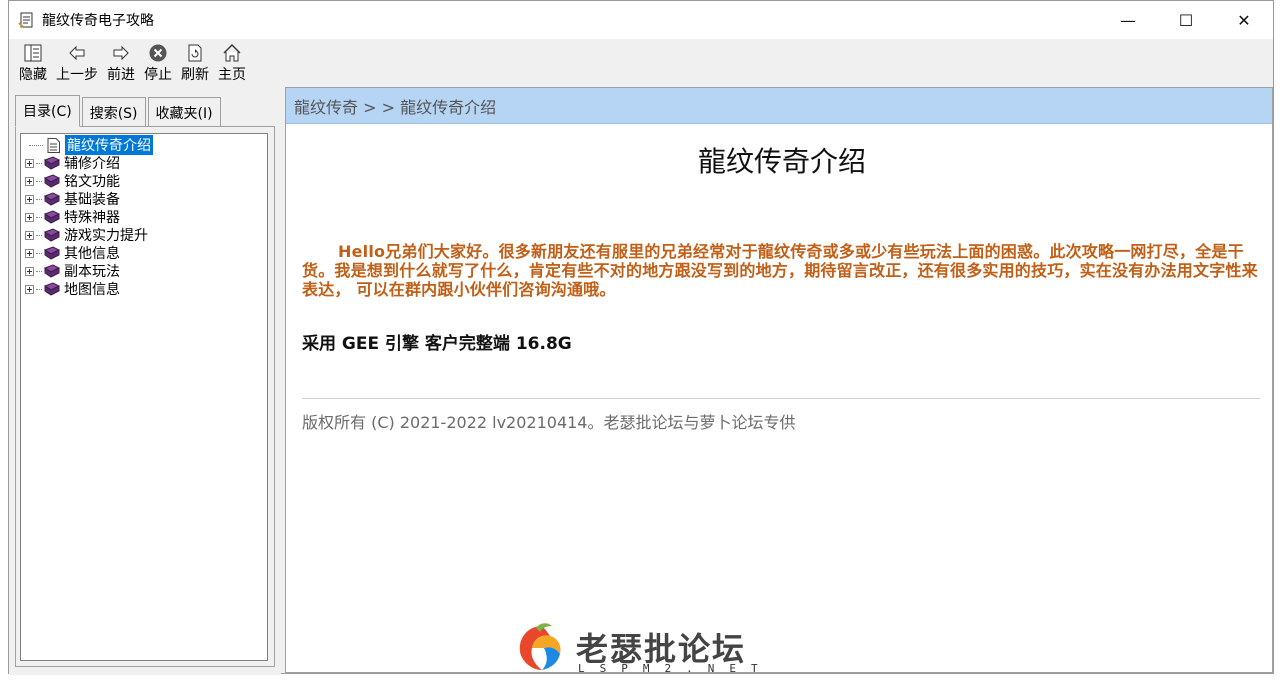 This screenshot has height=682, width=1282. I want to click on tab-favorites: 收藏夹(I), so click(184, 112).